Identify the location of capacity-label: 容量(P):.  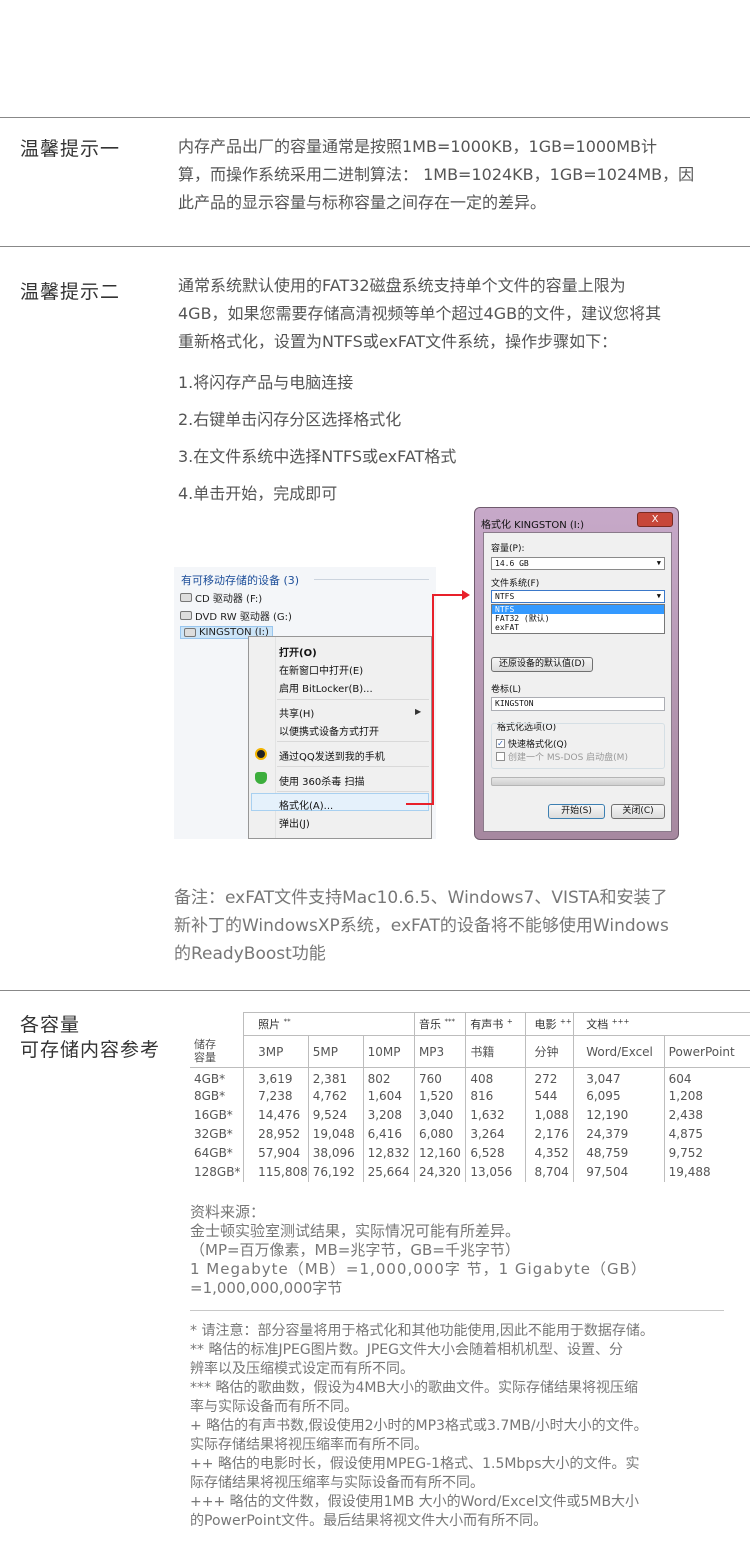
(508, 549).